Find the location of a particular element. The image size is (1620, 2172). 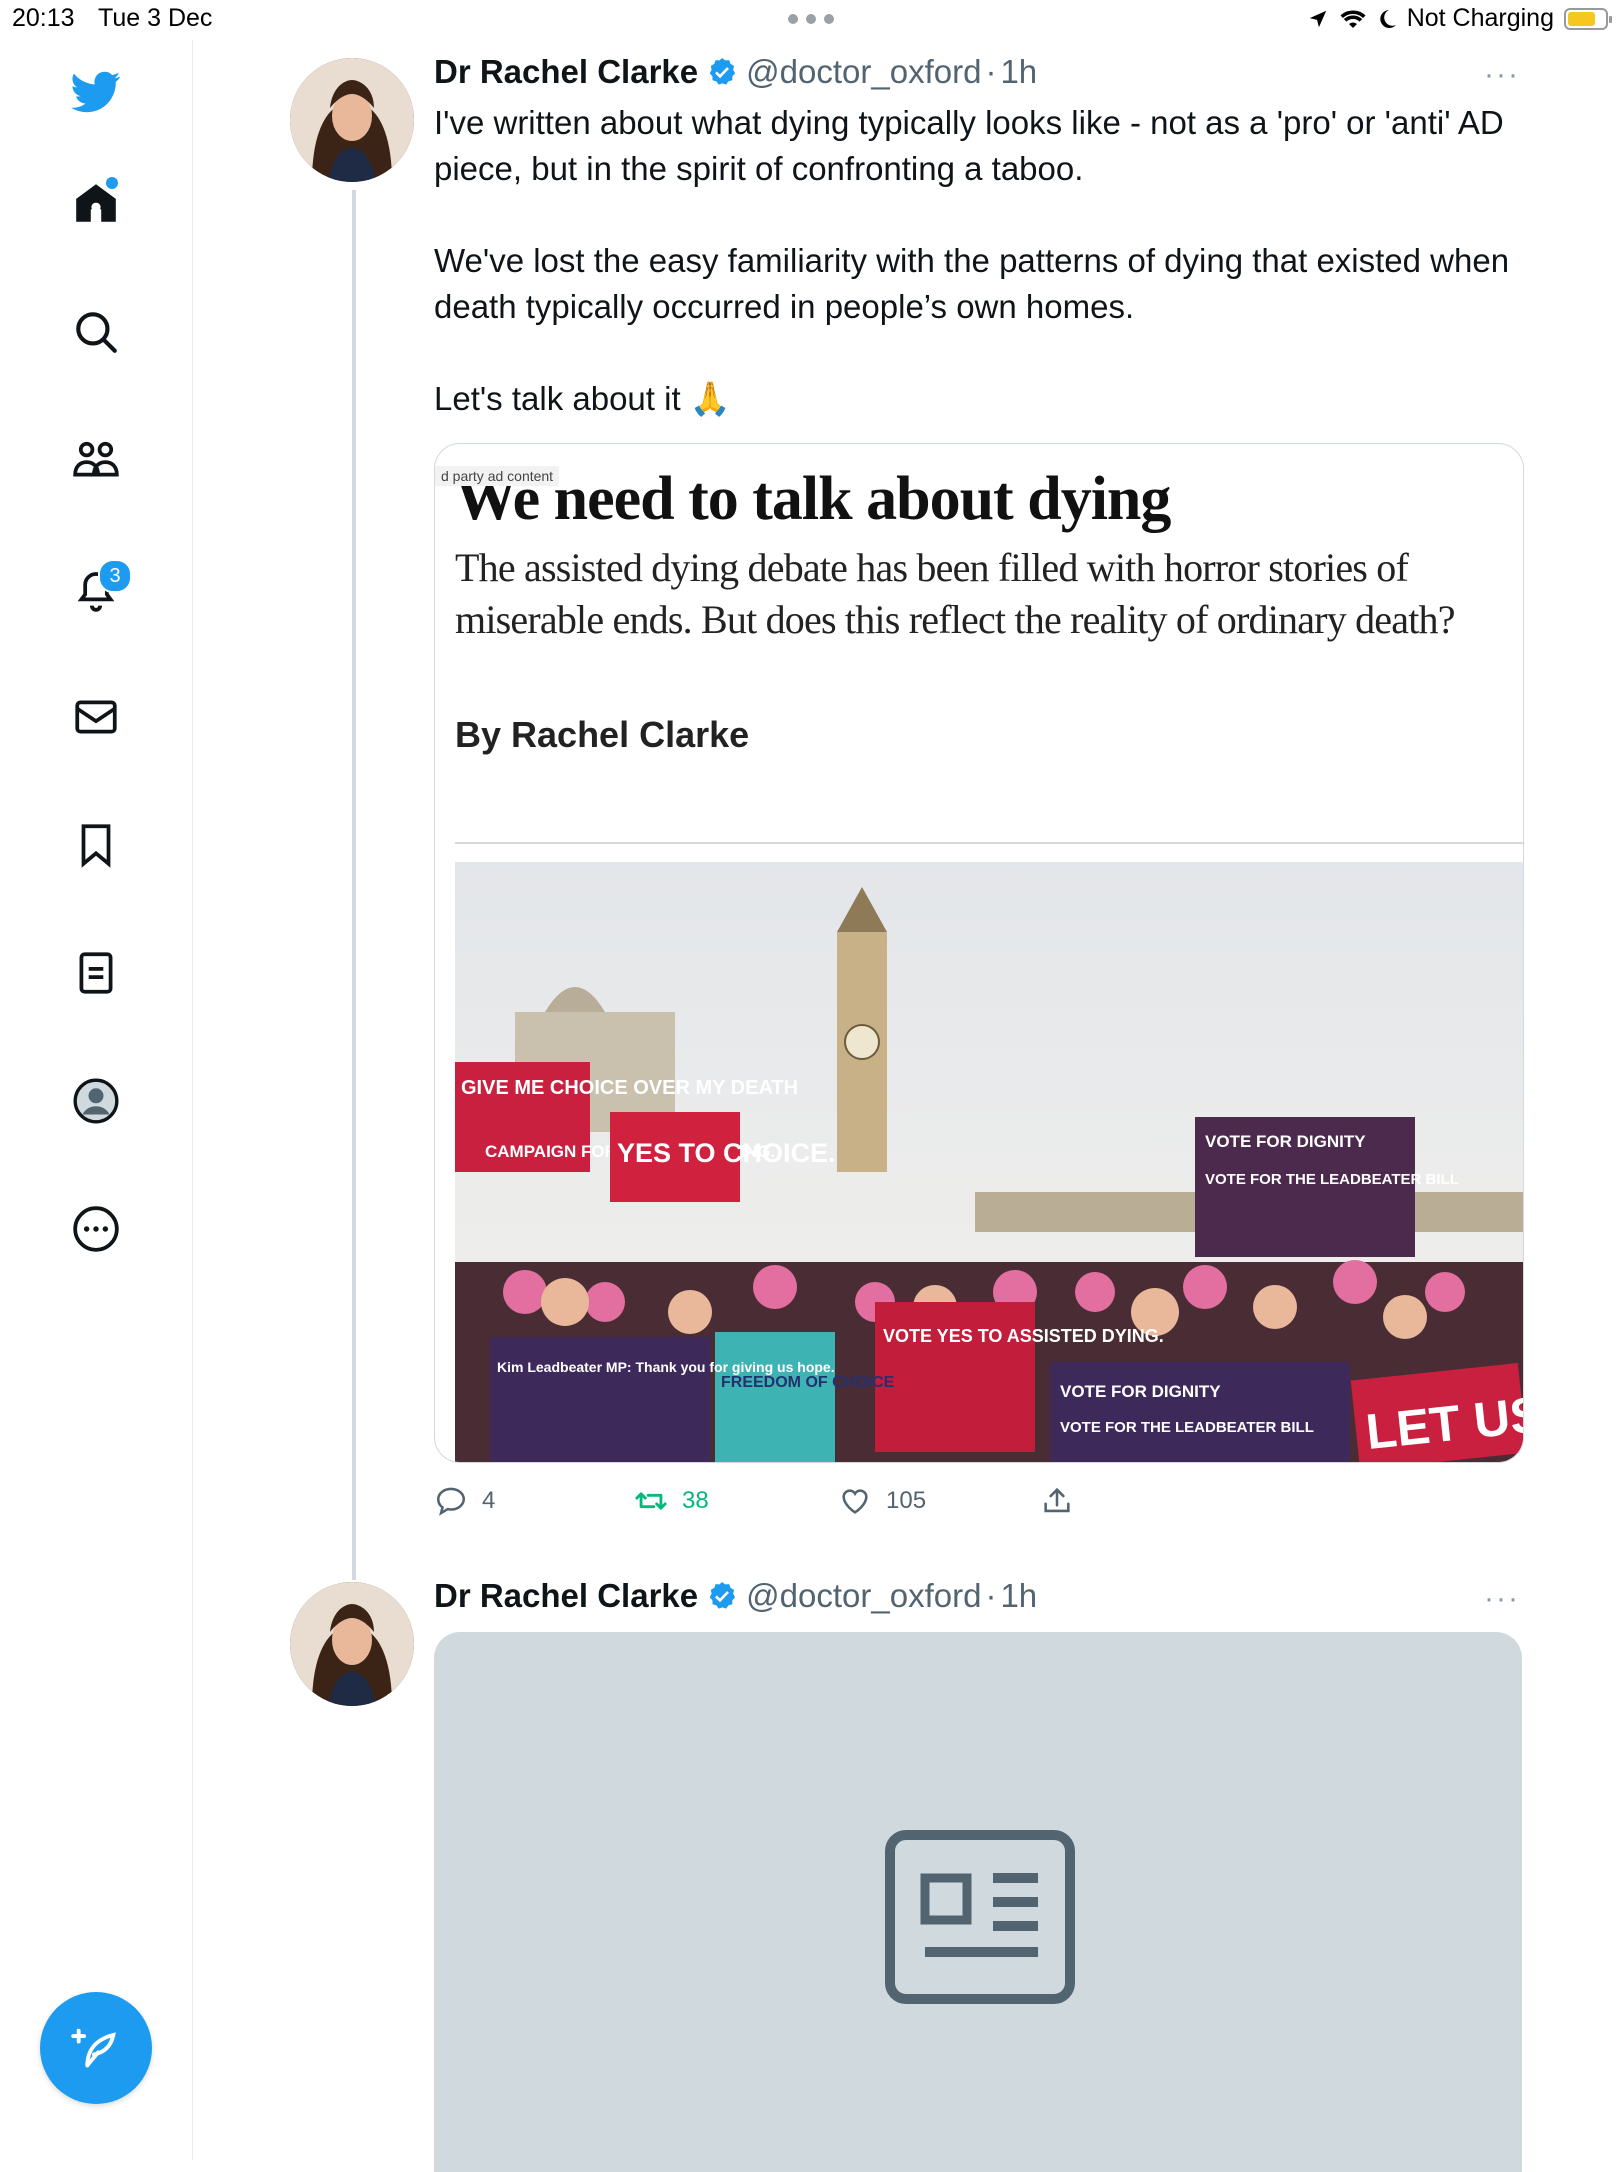

sign-yes-to-choice: YES TO CHOICE. is located at coordinates (726, 1153).